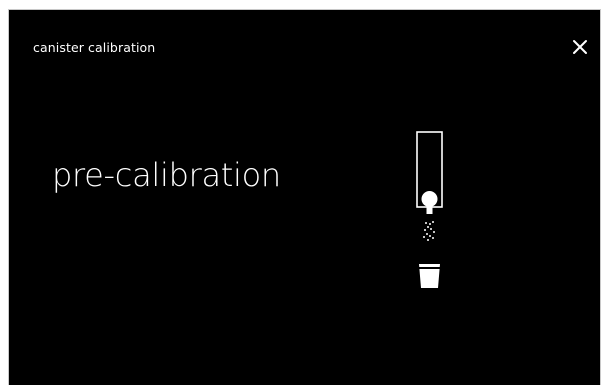  What do you see at coordinates (429, 172) in the screenshot?
I see `canister-icon` at bounding box center [429, 172].